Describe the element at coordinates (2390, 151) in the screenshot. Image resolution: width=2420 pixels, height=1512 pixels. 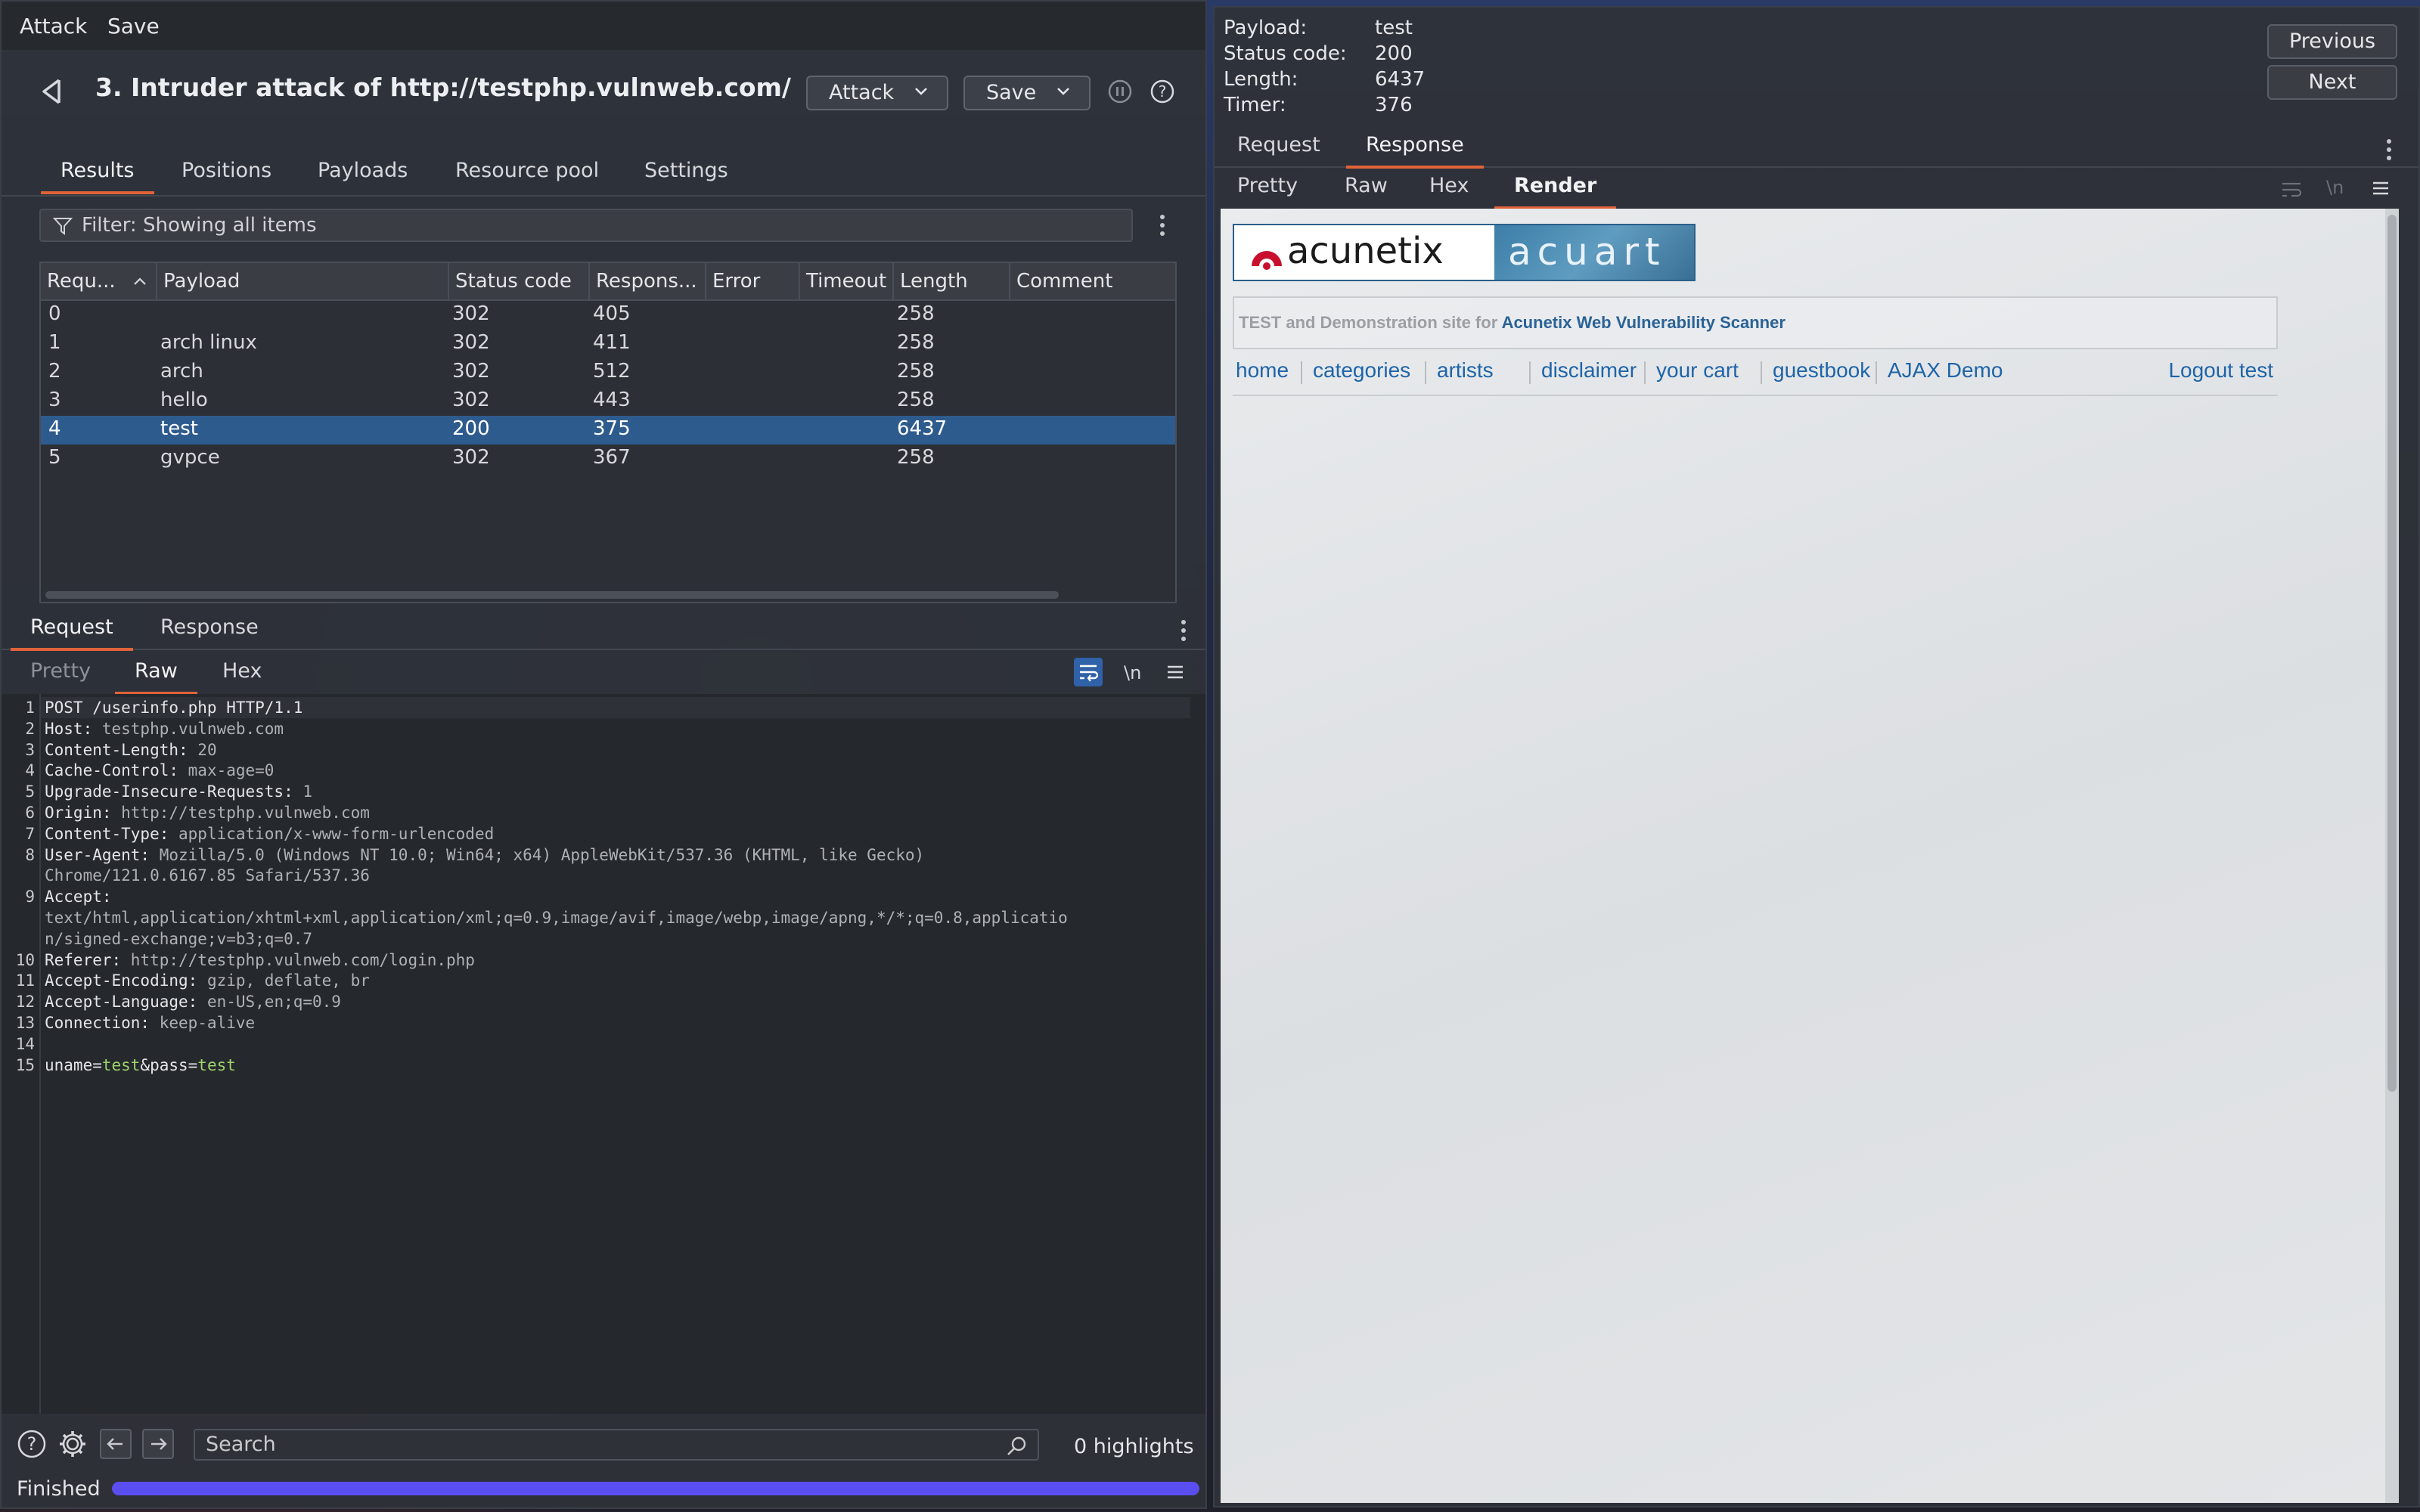
I see `detail-menu-icon` at that location.